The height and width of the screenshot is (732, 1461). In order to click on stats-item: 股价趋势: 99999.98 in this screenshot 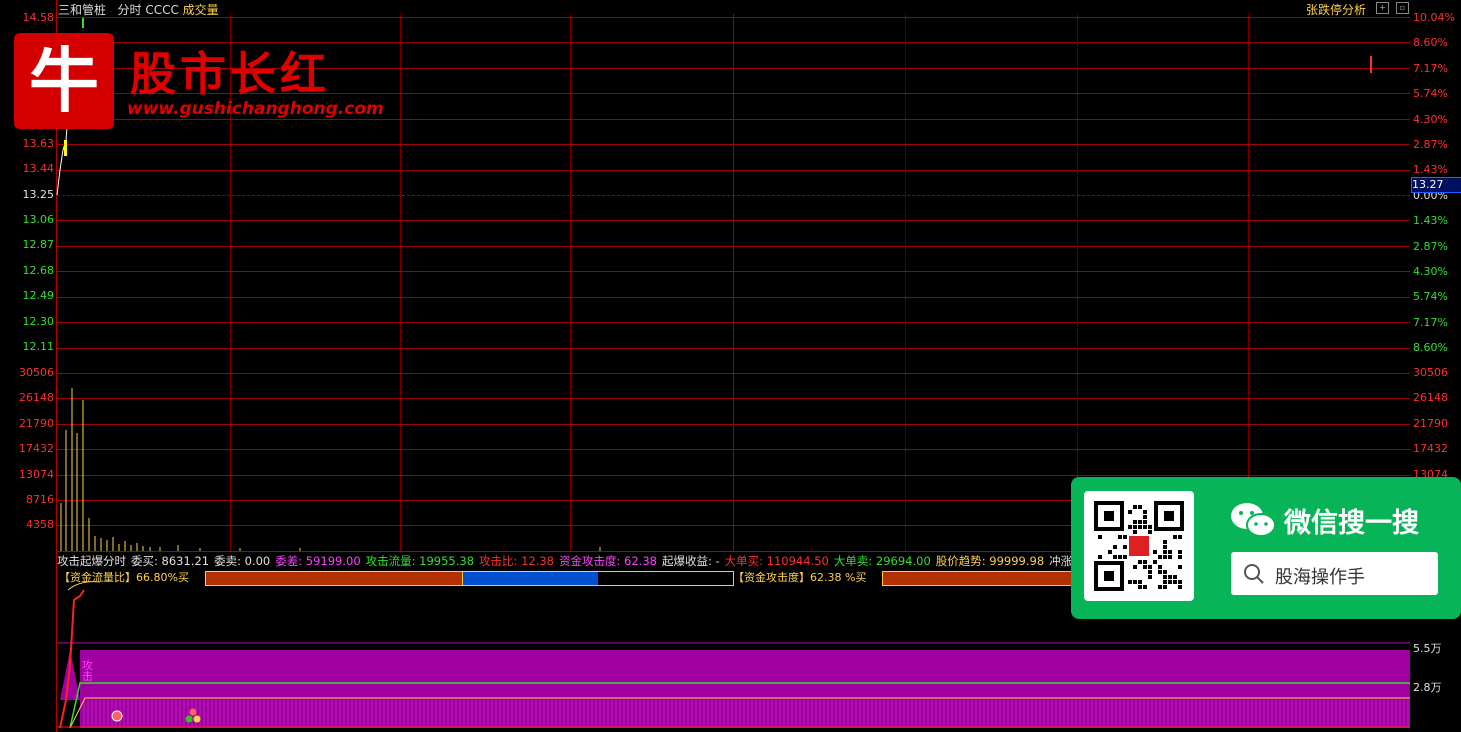, I will do `click(990, 561)`.